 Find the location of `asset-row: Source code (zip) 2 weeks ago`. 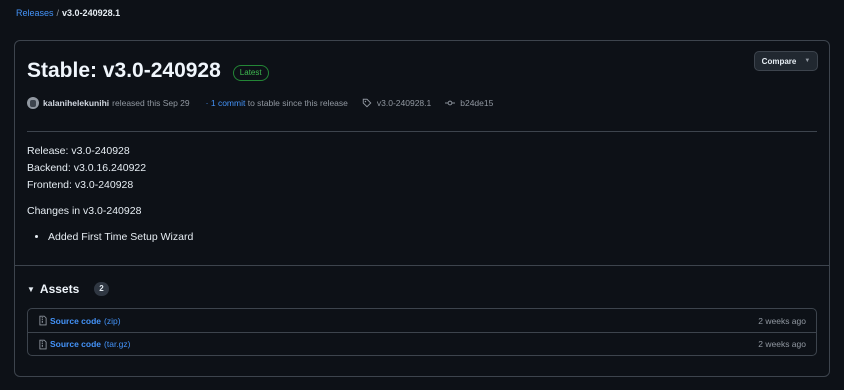

asset-row: Source code (zip) 2 weeks ago is located at coordinates (422, 320).